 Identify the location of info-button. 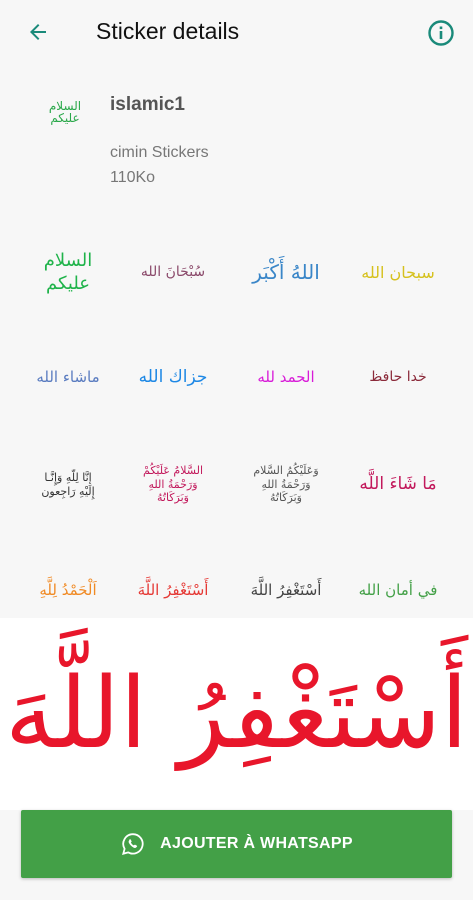
(441, 33).